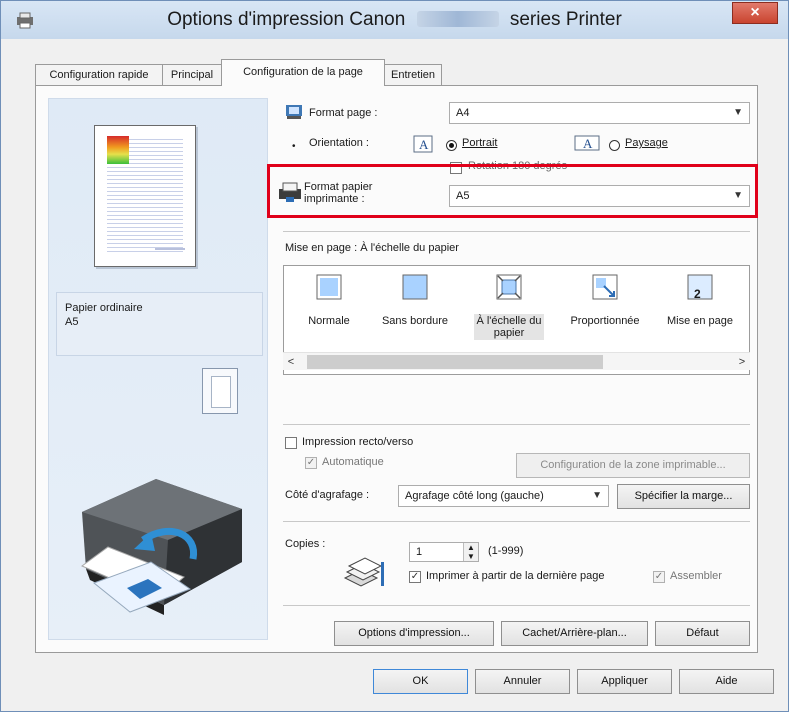  I want to click on copies-stack-icon, so click(363, 572).